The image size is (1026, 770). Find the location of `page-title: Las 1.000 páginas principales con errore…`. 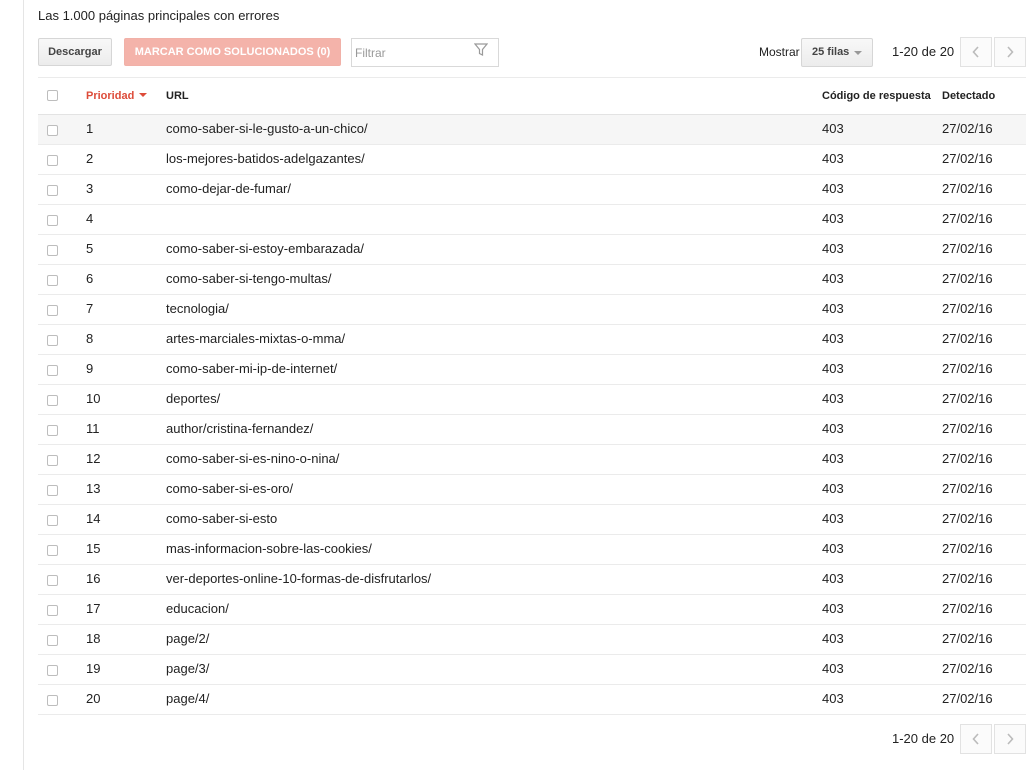

page-title: Las 1.000 páginas principales con errore… is located at coordinates (159, 15).